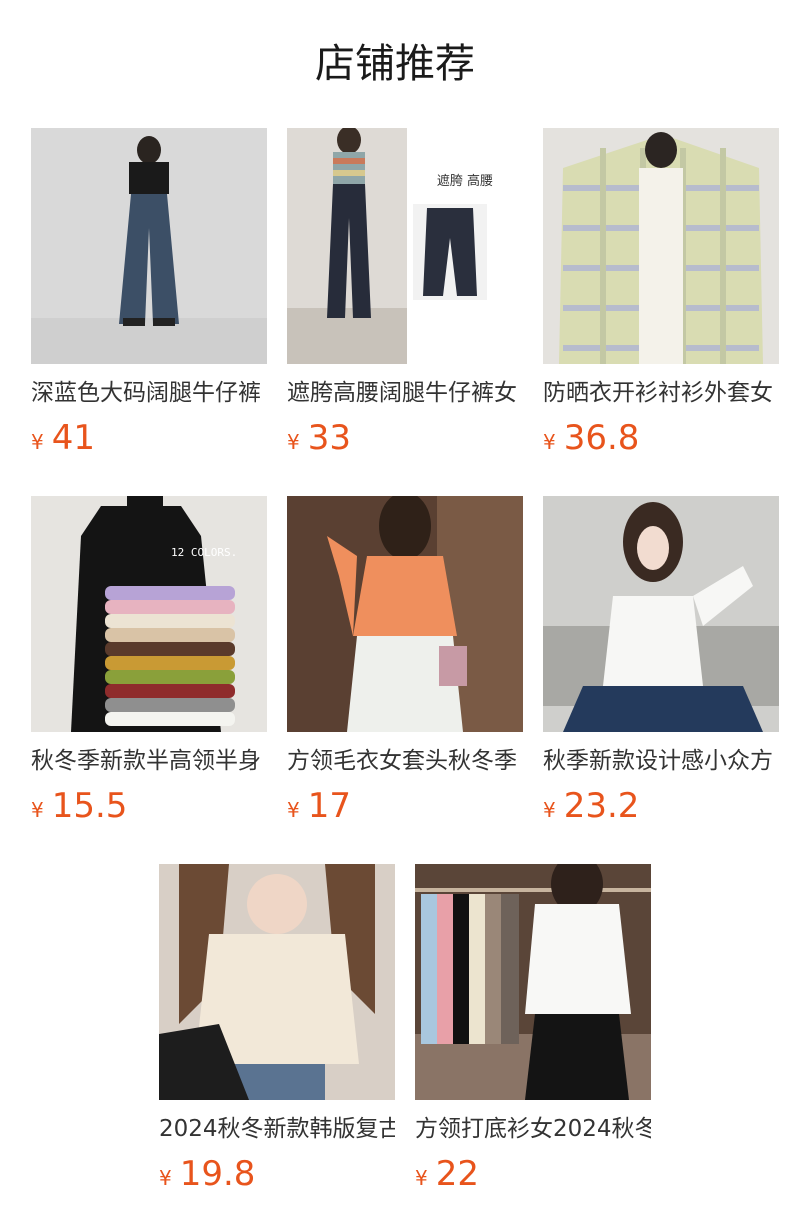  What do you see at coordinates (661, 438) in the screenshot?
I see `product-price: ¥36.8` at bounding box center [661, 438].